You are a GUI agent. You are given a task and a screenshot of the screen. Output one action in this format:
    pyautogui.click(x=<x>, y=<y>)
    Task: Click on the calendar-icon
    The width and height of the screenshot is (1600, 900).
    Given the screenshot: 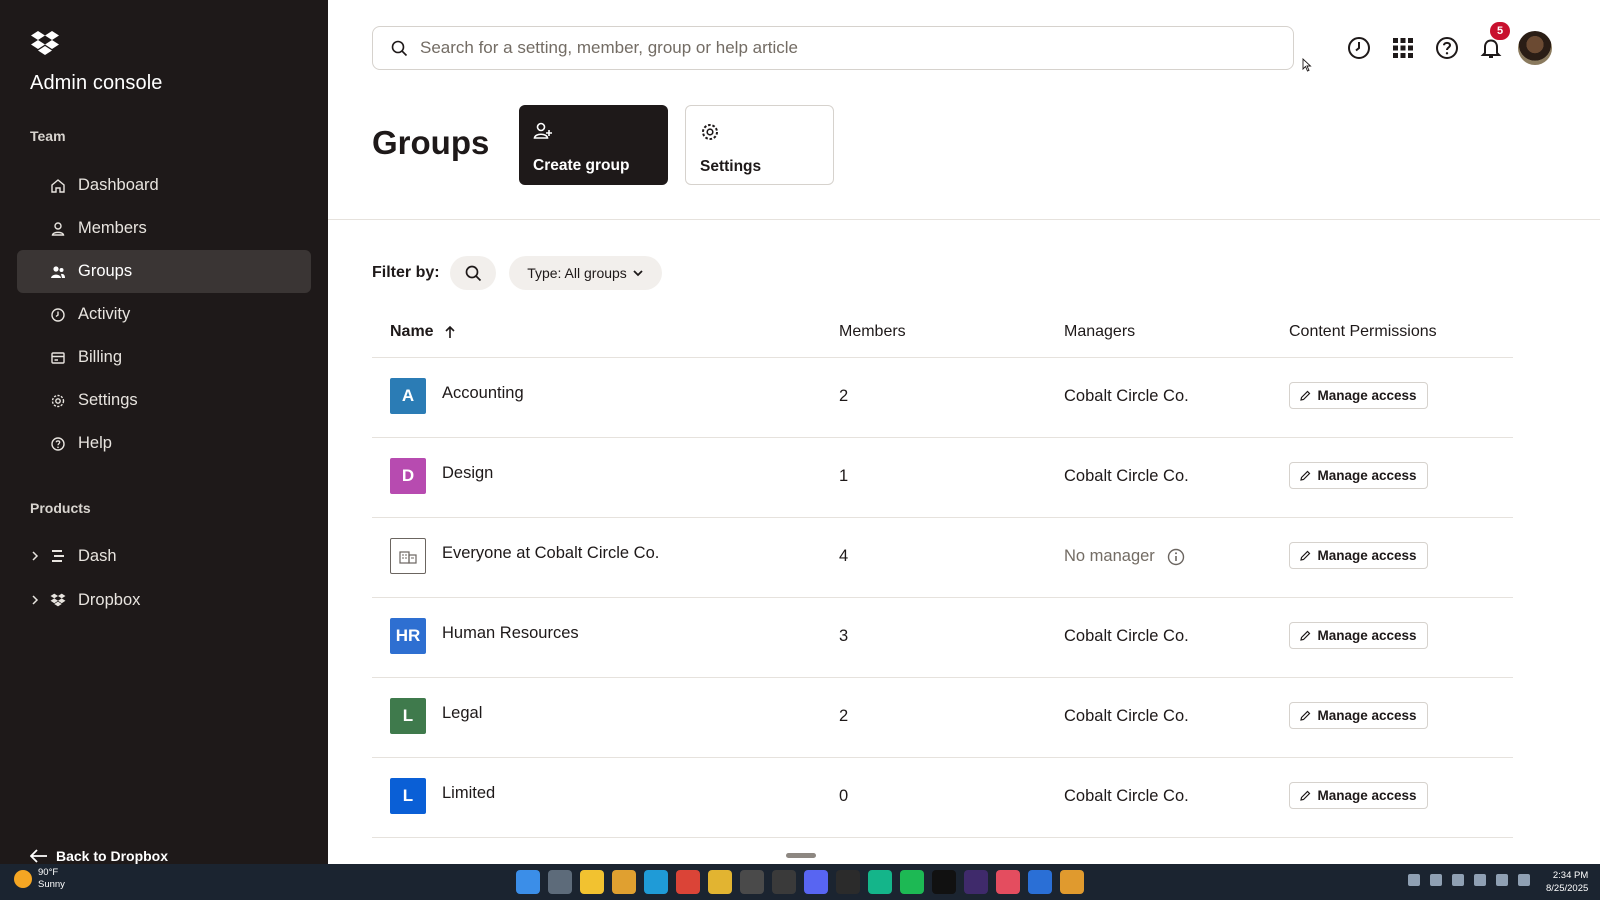 What is the action you would take?
    pyautogui.click(x=784, y=882)
    